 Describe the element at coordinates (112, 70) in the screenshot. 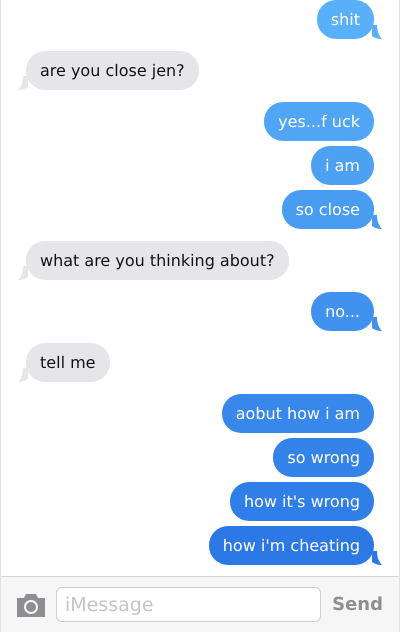

I see `message-bubble: are you close jen?` at that location.